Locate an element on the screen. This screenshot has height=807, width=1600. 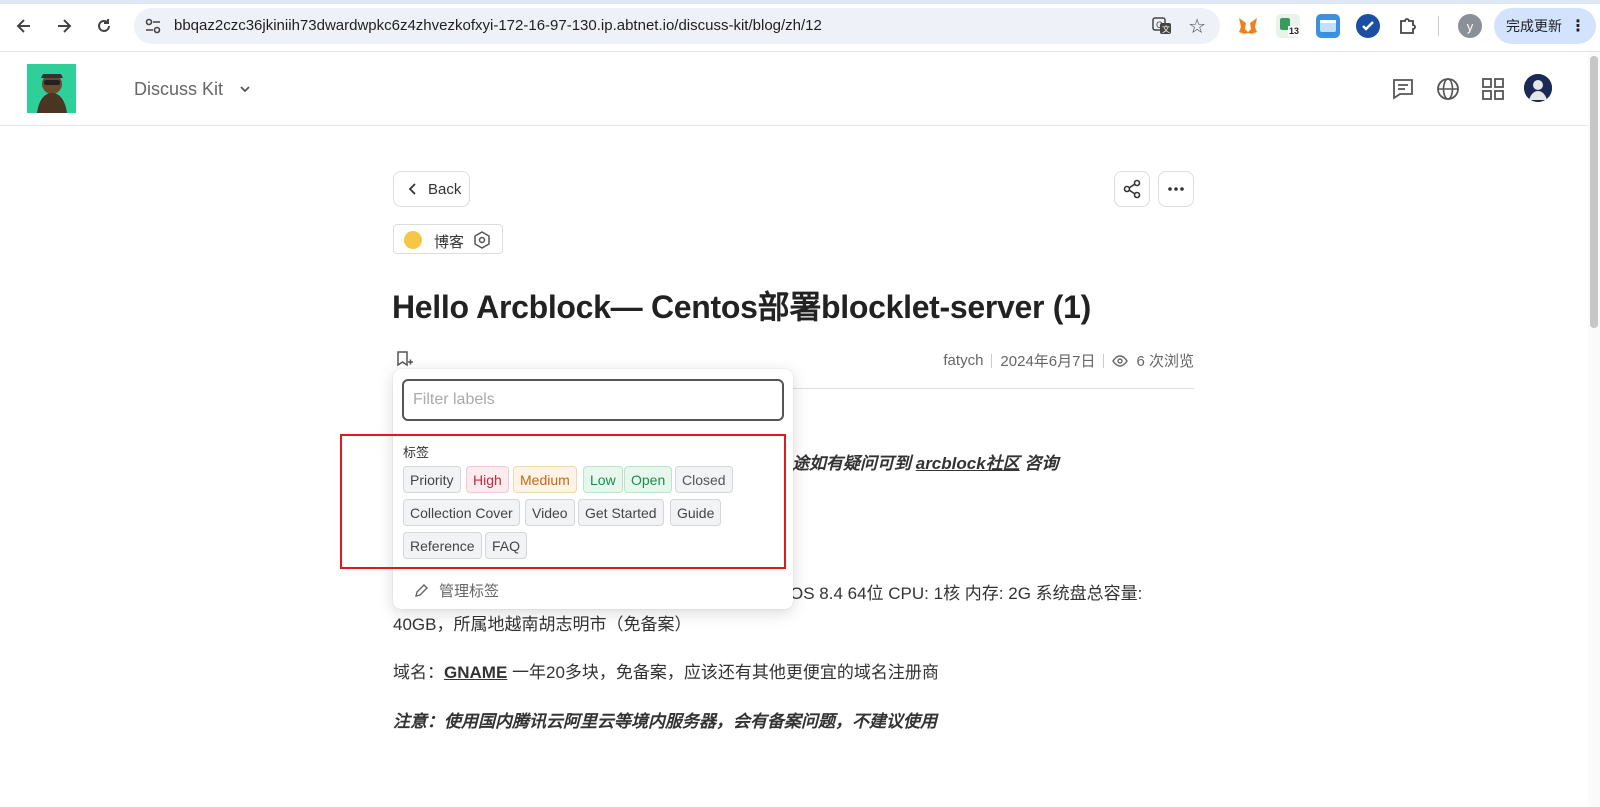
back-label: Back is located at coordinates (445, 189).